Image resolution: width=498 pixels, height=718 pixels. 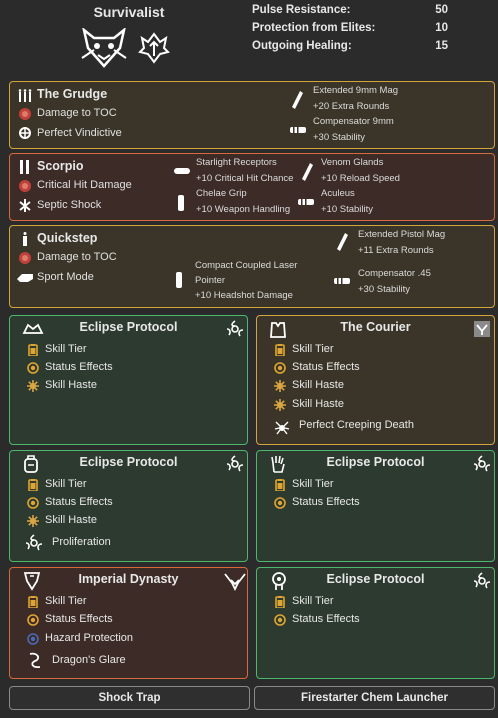 What do you see at coordinates (65, 277) in the screenshot?
I see `weapon-talent: Sport Mode` at bounding box center [65, 277].